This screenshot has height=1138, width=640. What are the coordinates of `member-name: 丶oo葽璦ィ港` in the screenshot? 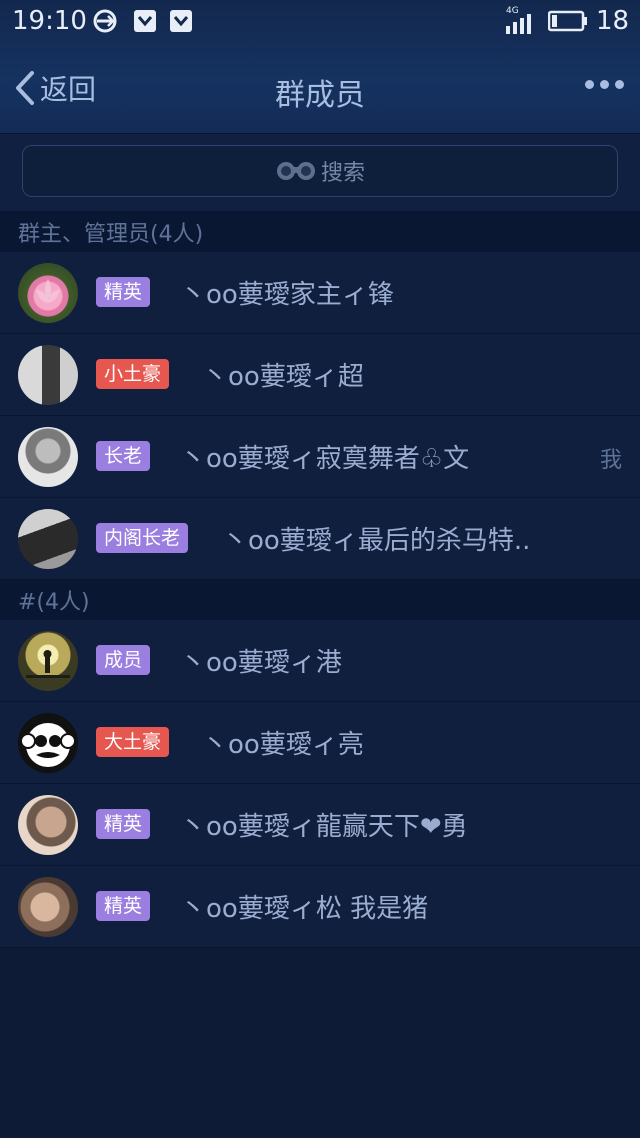 It's located at (261, 663).